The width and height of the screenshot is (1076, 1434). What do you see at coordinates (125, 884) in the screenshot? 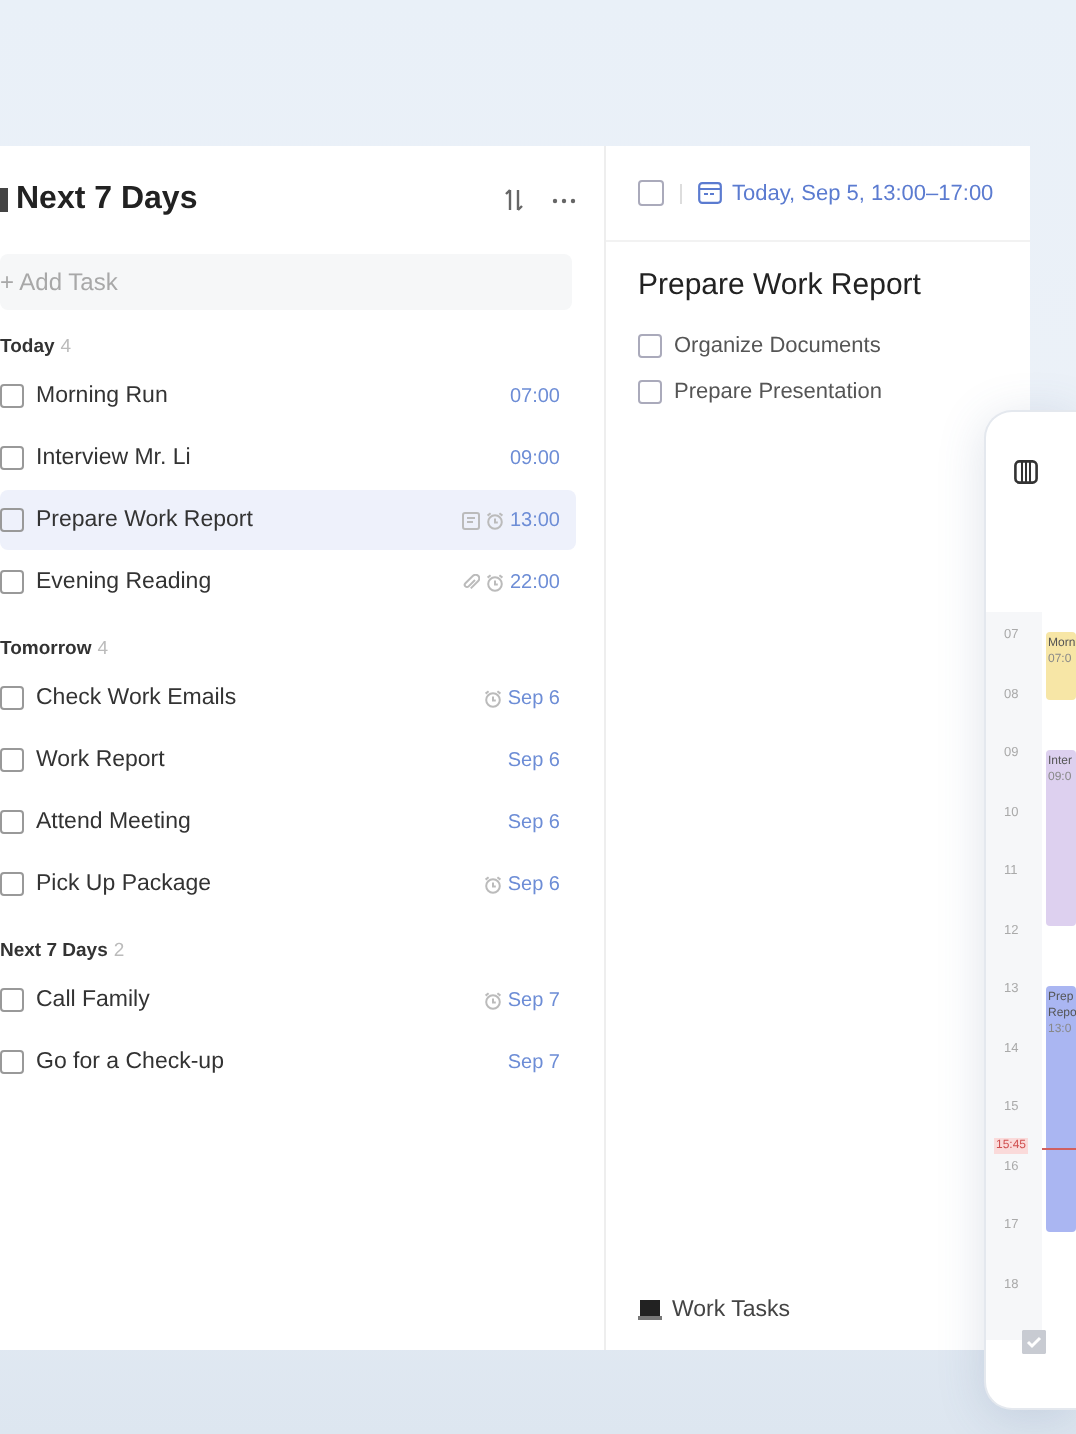
I see `task-title: Pick Up Package` at bounding box center [125, 884].